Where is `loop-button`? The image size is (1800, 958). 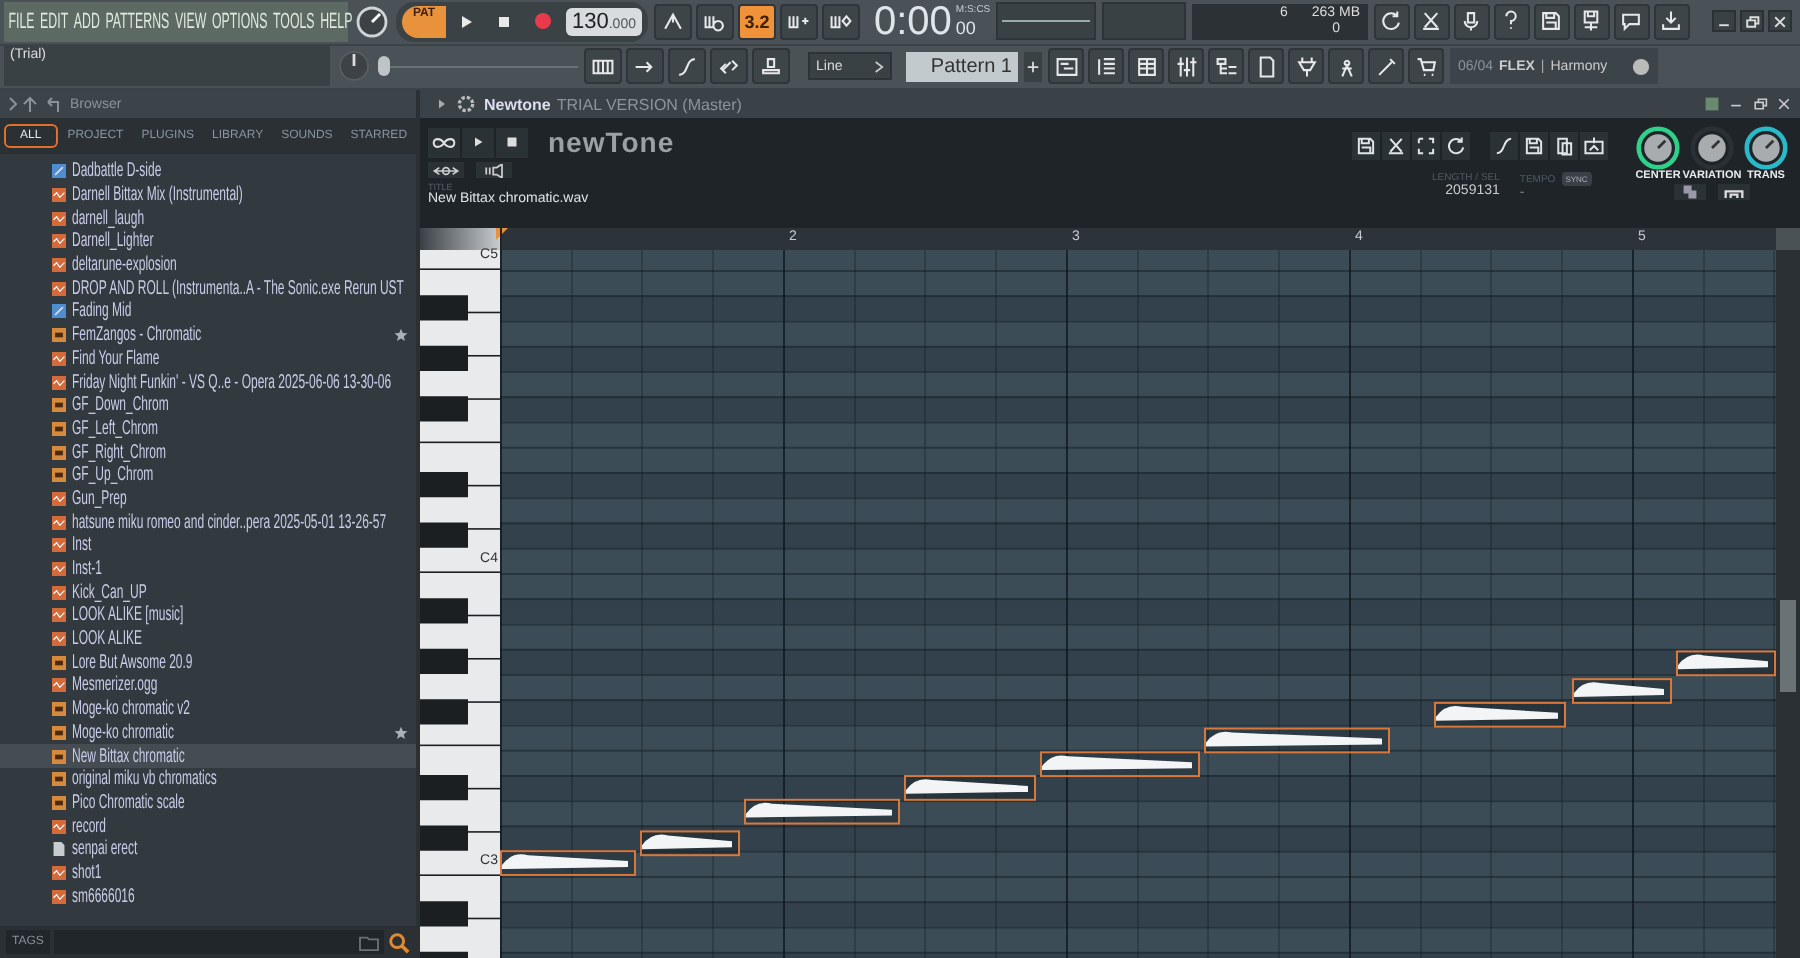 loop-button is located at coordinates (444, 142).